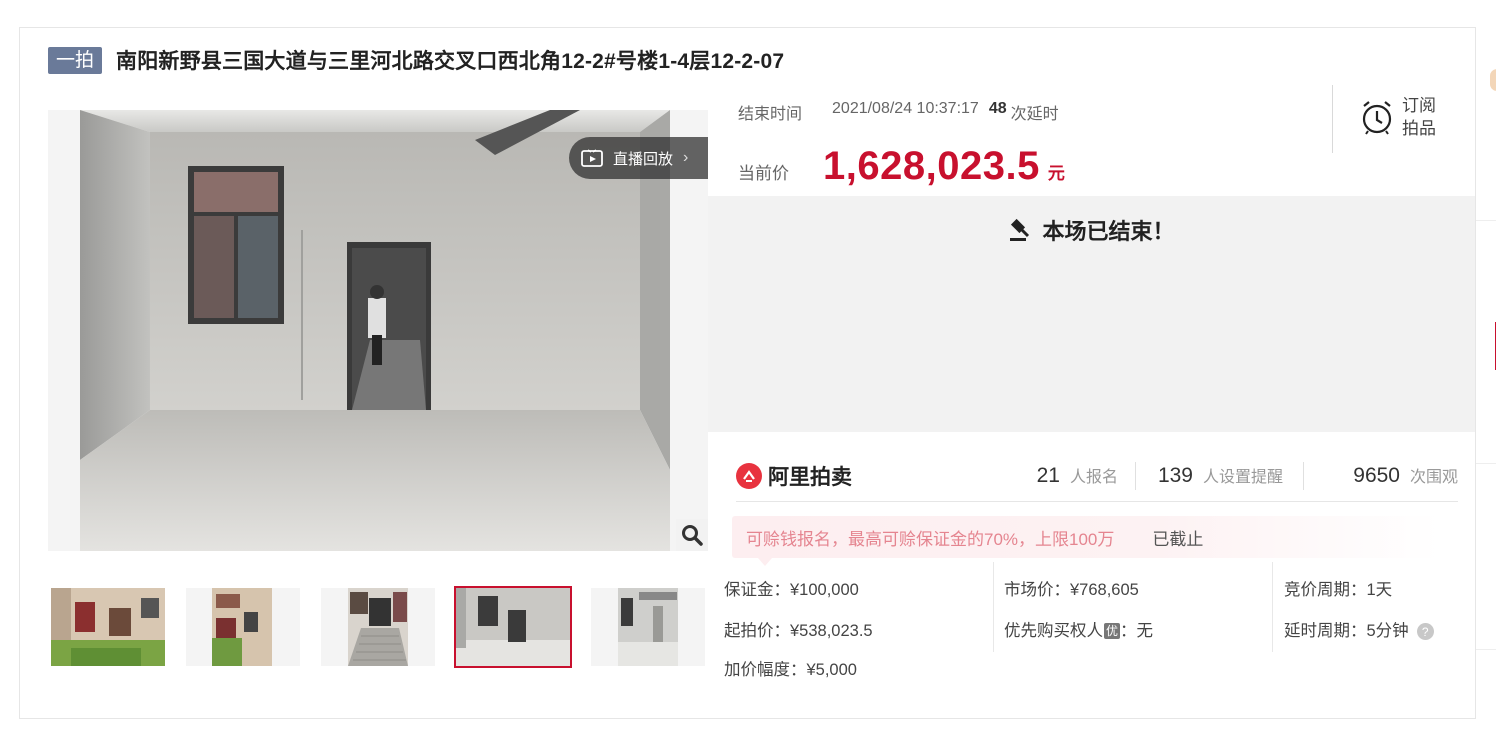 This screenshot has height=740, width=1496. Describe the element at coordinates (763, 173) in the screenshot. I see `current-price-label: 当前价` at that location.